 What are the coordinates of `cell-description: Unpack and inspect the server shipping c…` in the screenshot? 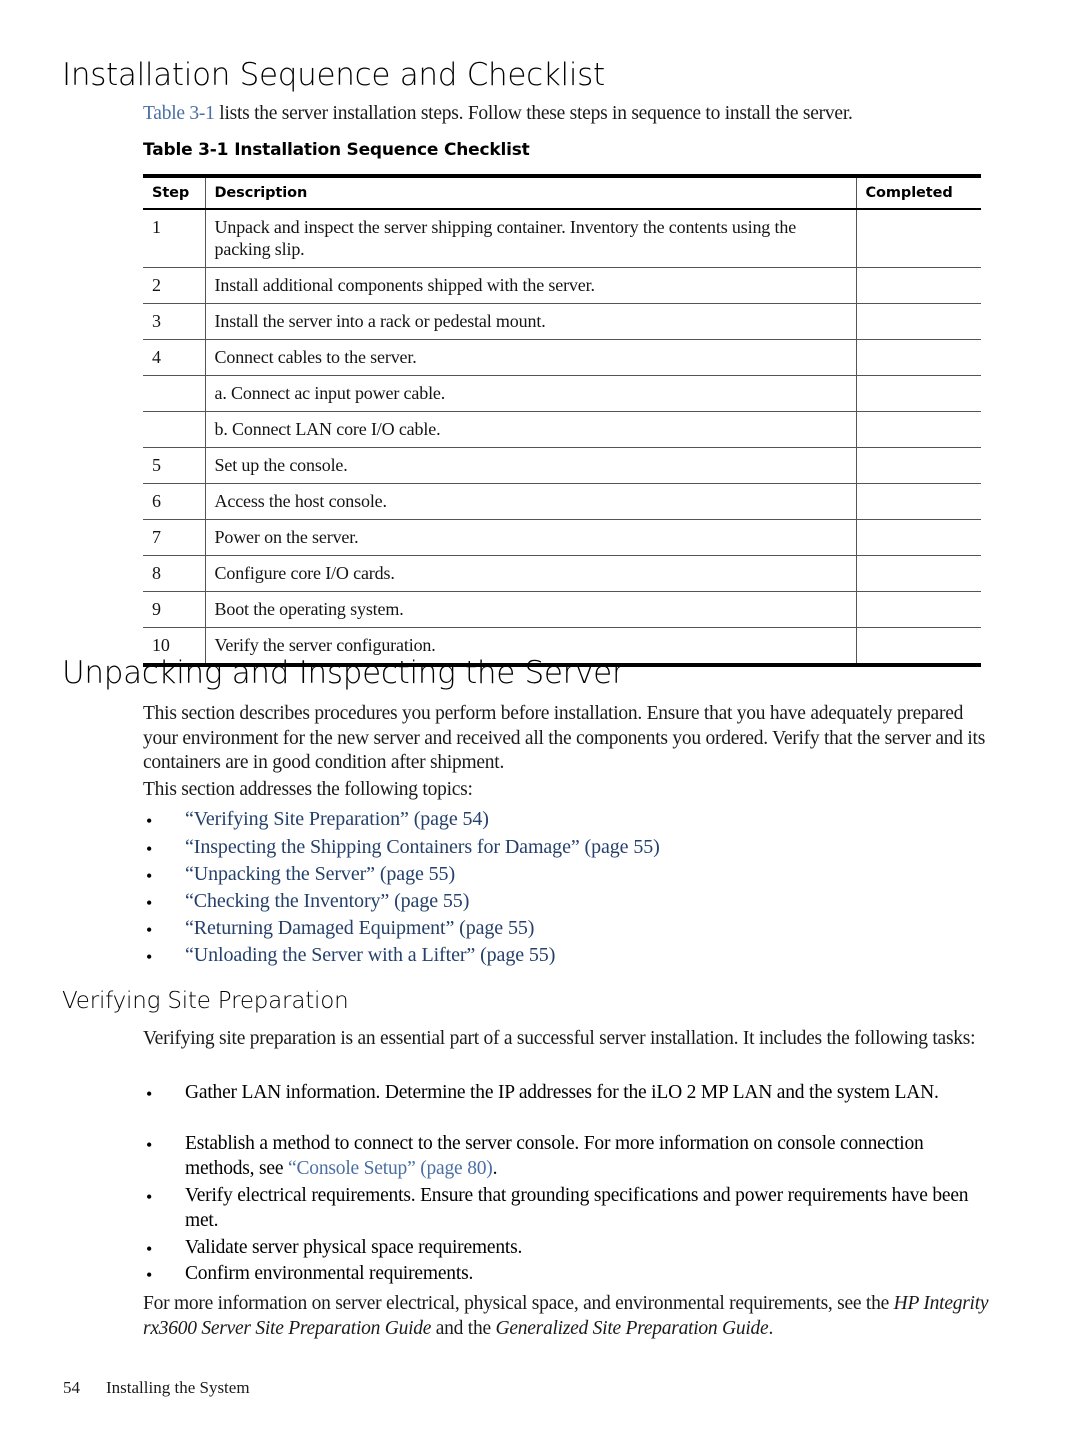 It's located at (531, 238).